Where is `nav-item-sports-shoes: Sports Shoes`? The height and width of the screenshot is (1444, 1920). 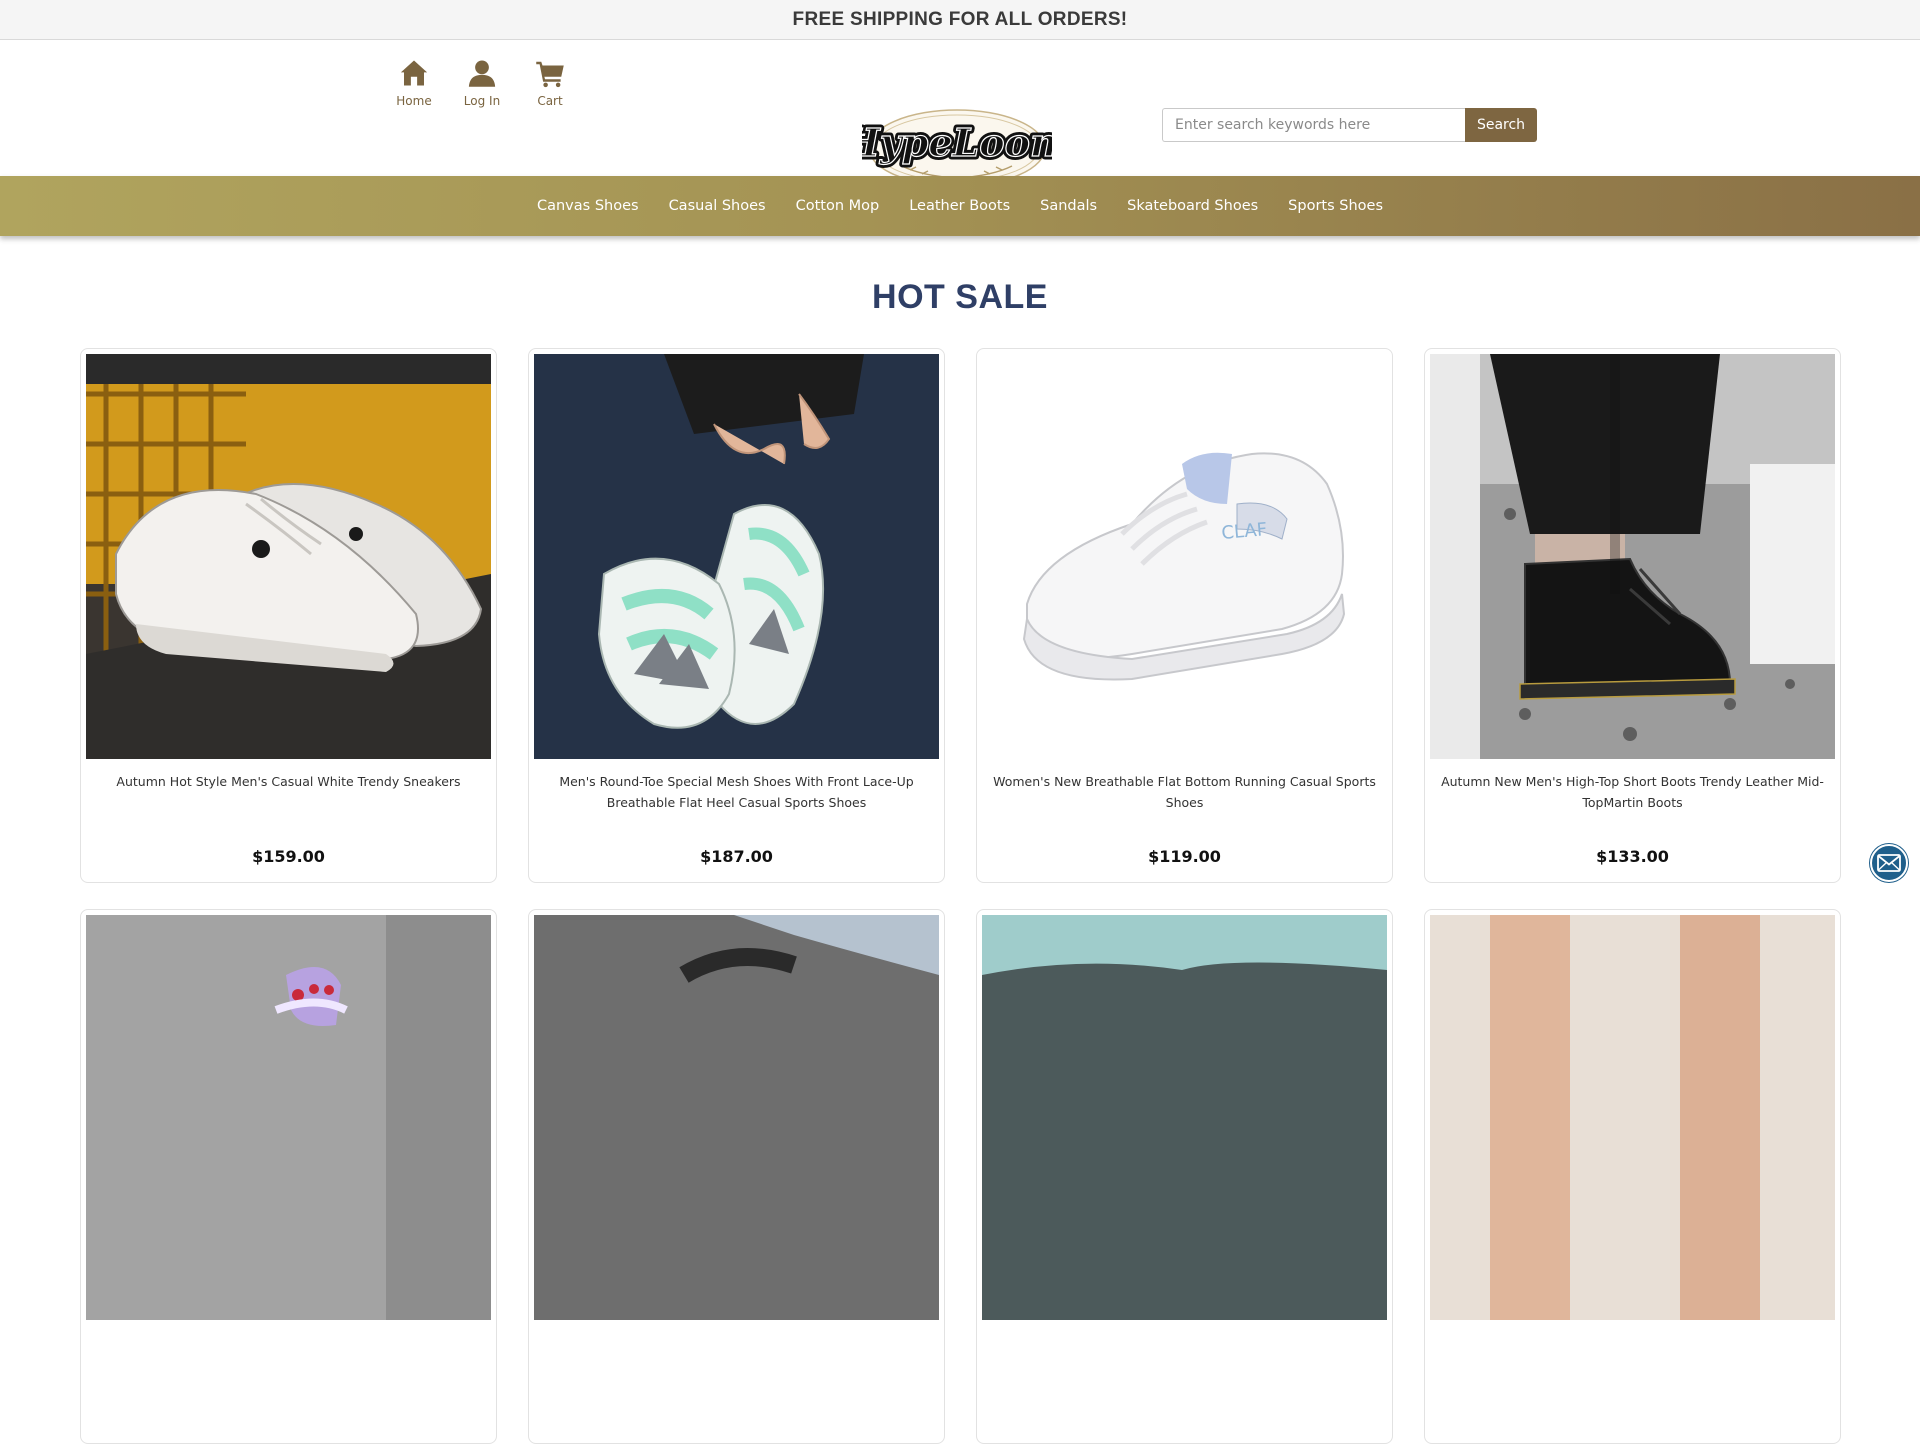 nav-item-sports-shoes: Sports Shoes is located at coordinates (1335, 206).